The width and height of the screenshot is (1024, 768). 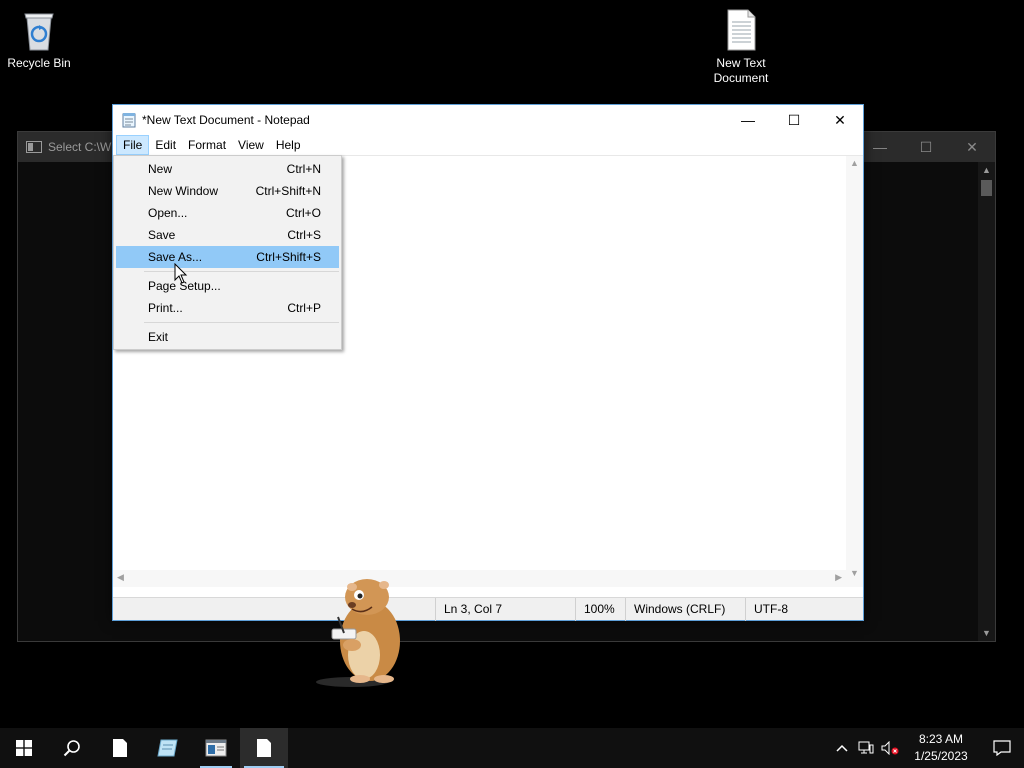 I want to click on show-hidden-icons-button, so click(x=842, y=748).